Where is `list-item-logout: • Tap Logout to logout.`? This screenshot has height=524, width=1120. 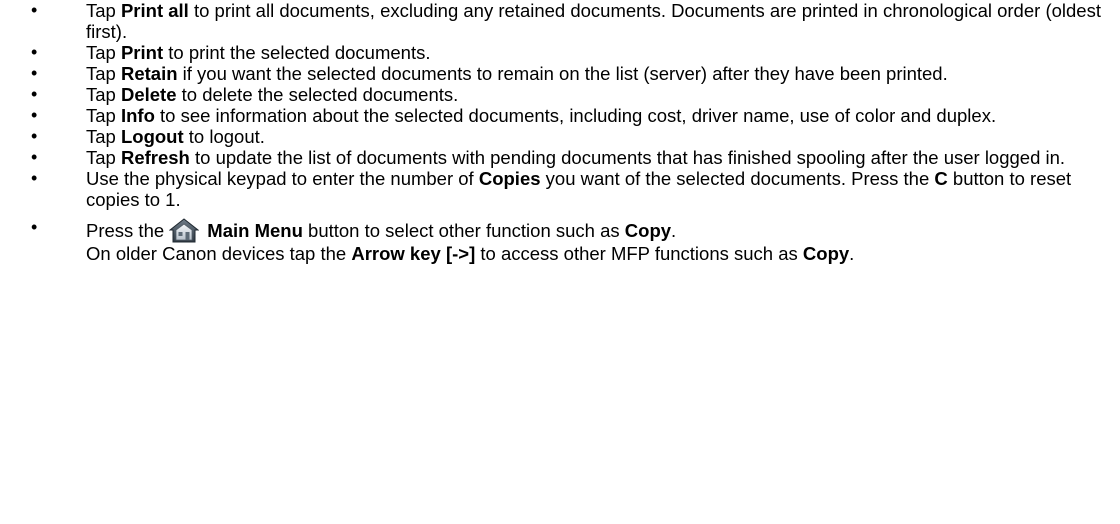
list-item-logout: • Tap Logout to logout. is located at coordinates (148, 136).